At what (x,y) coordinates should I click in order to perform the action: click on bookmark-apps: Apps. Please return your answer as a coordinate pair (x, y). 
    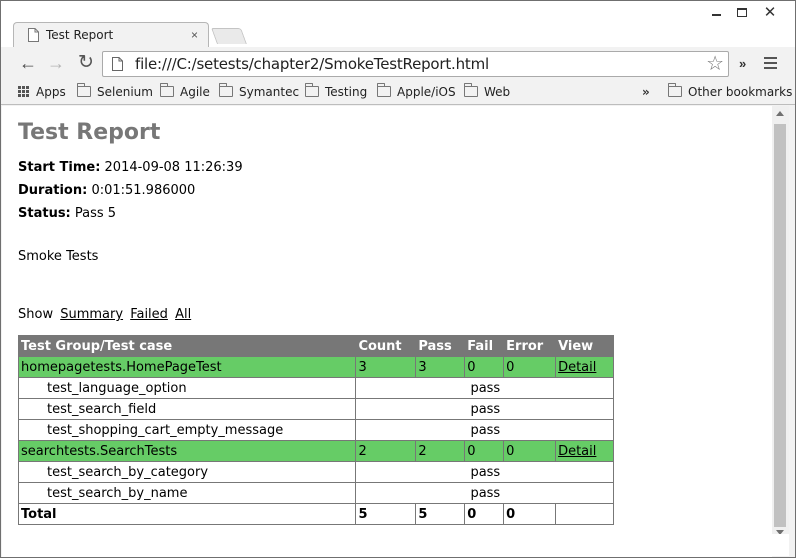
    Looking at the image, I should click on (42, 92).